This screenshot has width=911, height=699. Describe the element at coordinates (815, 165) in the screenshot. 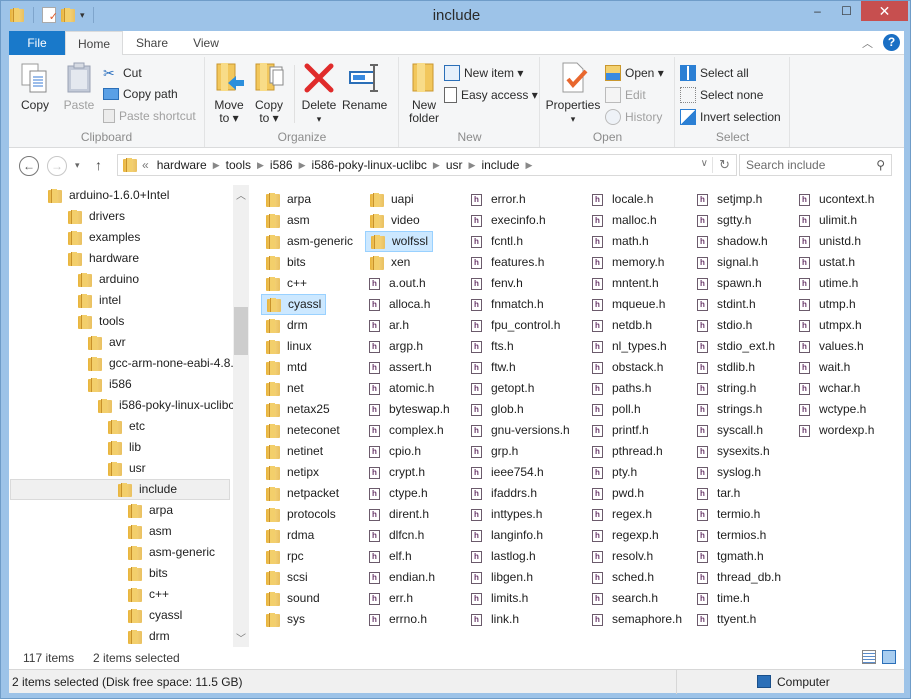

I see `search-input: Search include ⚲` at that location.